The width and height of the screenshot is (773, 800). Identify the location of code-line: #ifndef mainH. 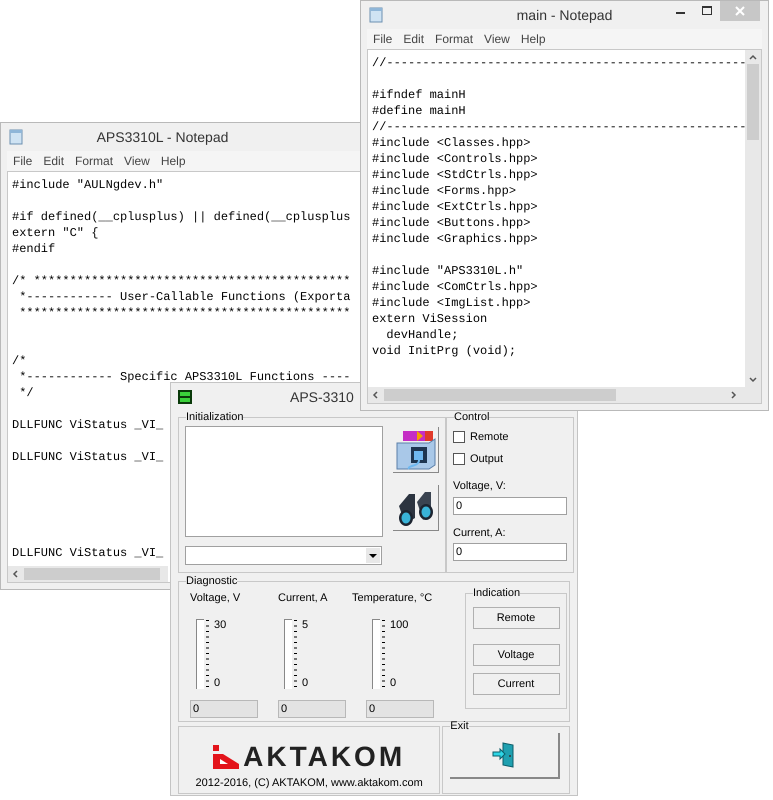
(419, 95).